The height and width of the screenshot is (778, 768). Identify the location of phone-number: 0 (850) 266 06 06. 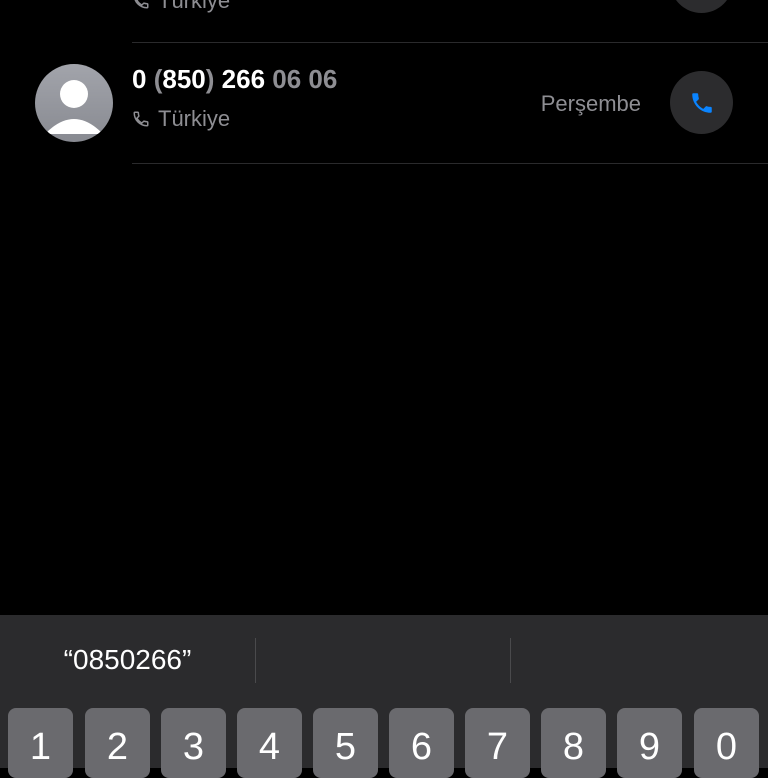
(235, 79).